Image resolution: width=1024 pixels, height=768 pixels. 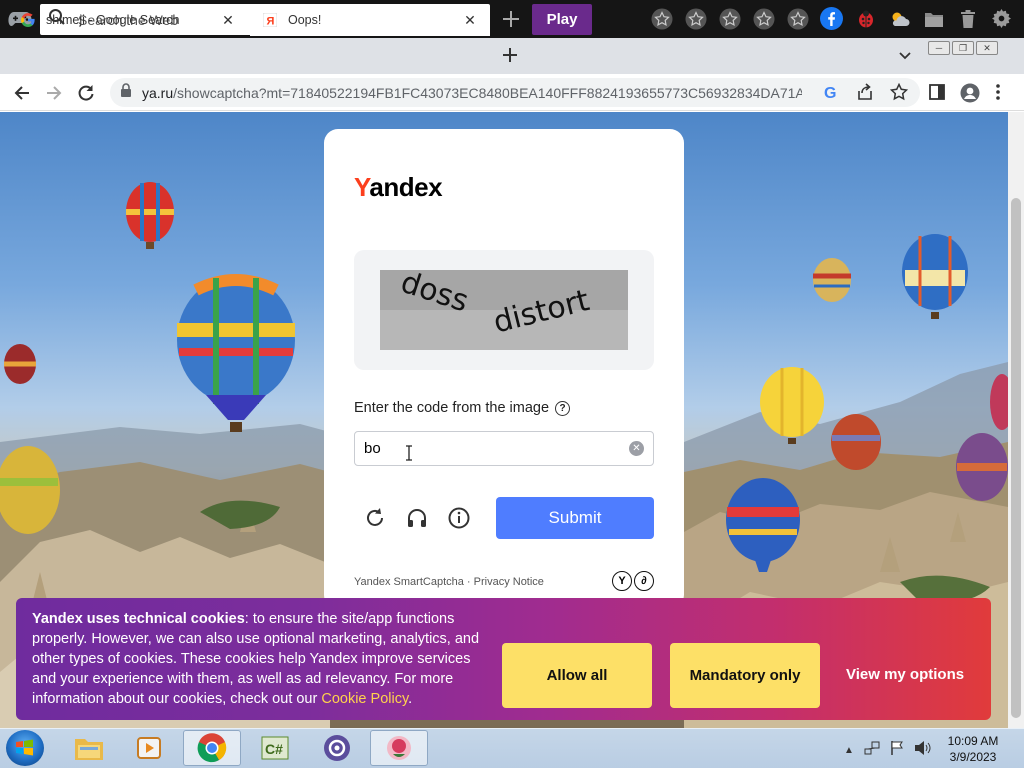 What do you see at coordinates (933, 18) in the screenshot?
I see `folder-icon` at bounding box center [933, 18].